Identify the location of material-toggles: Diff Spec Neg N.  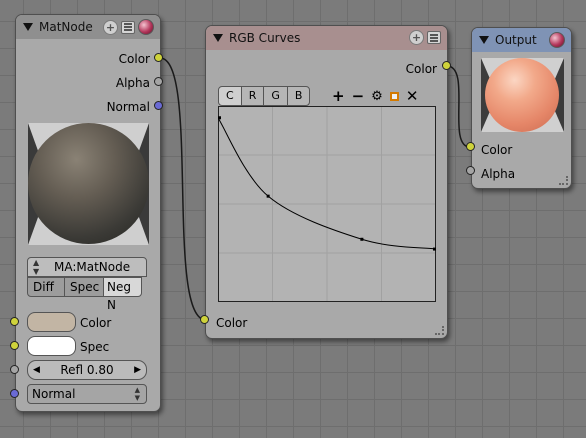
(84, 294).